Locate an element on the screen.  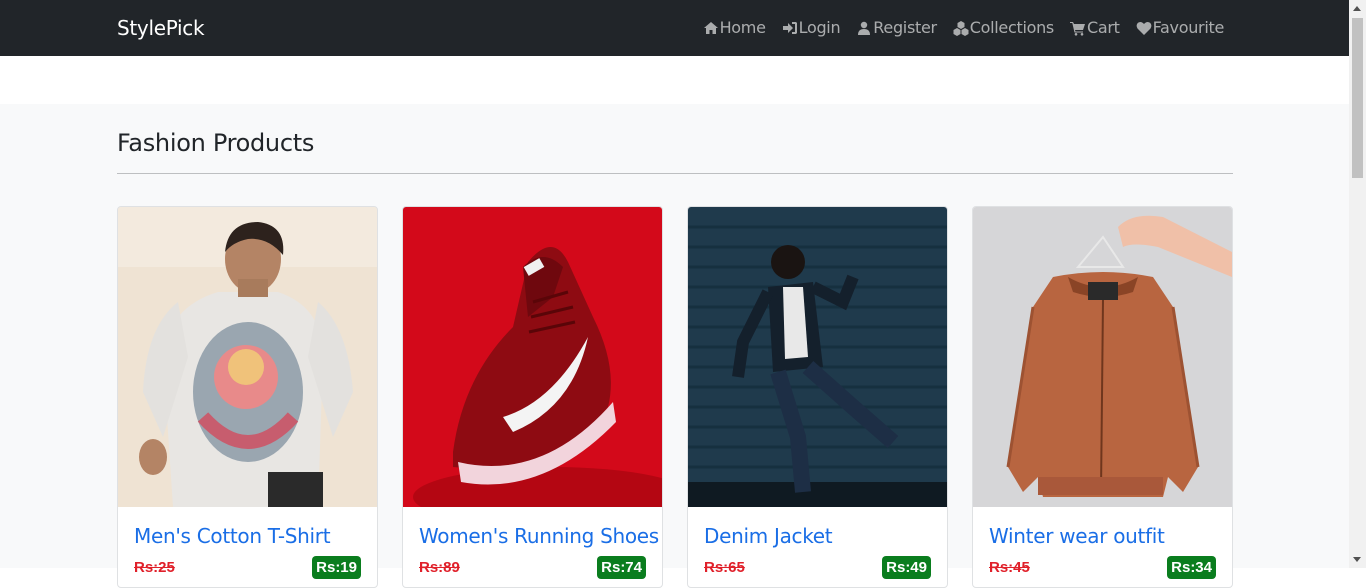
brand-logo: StylePick is located at coordinates (161, 28).